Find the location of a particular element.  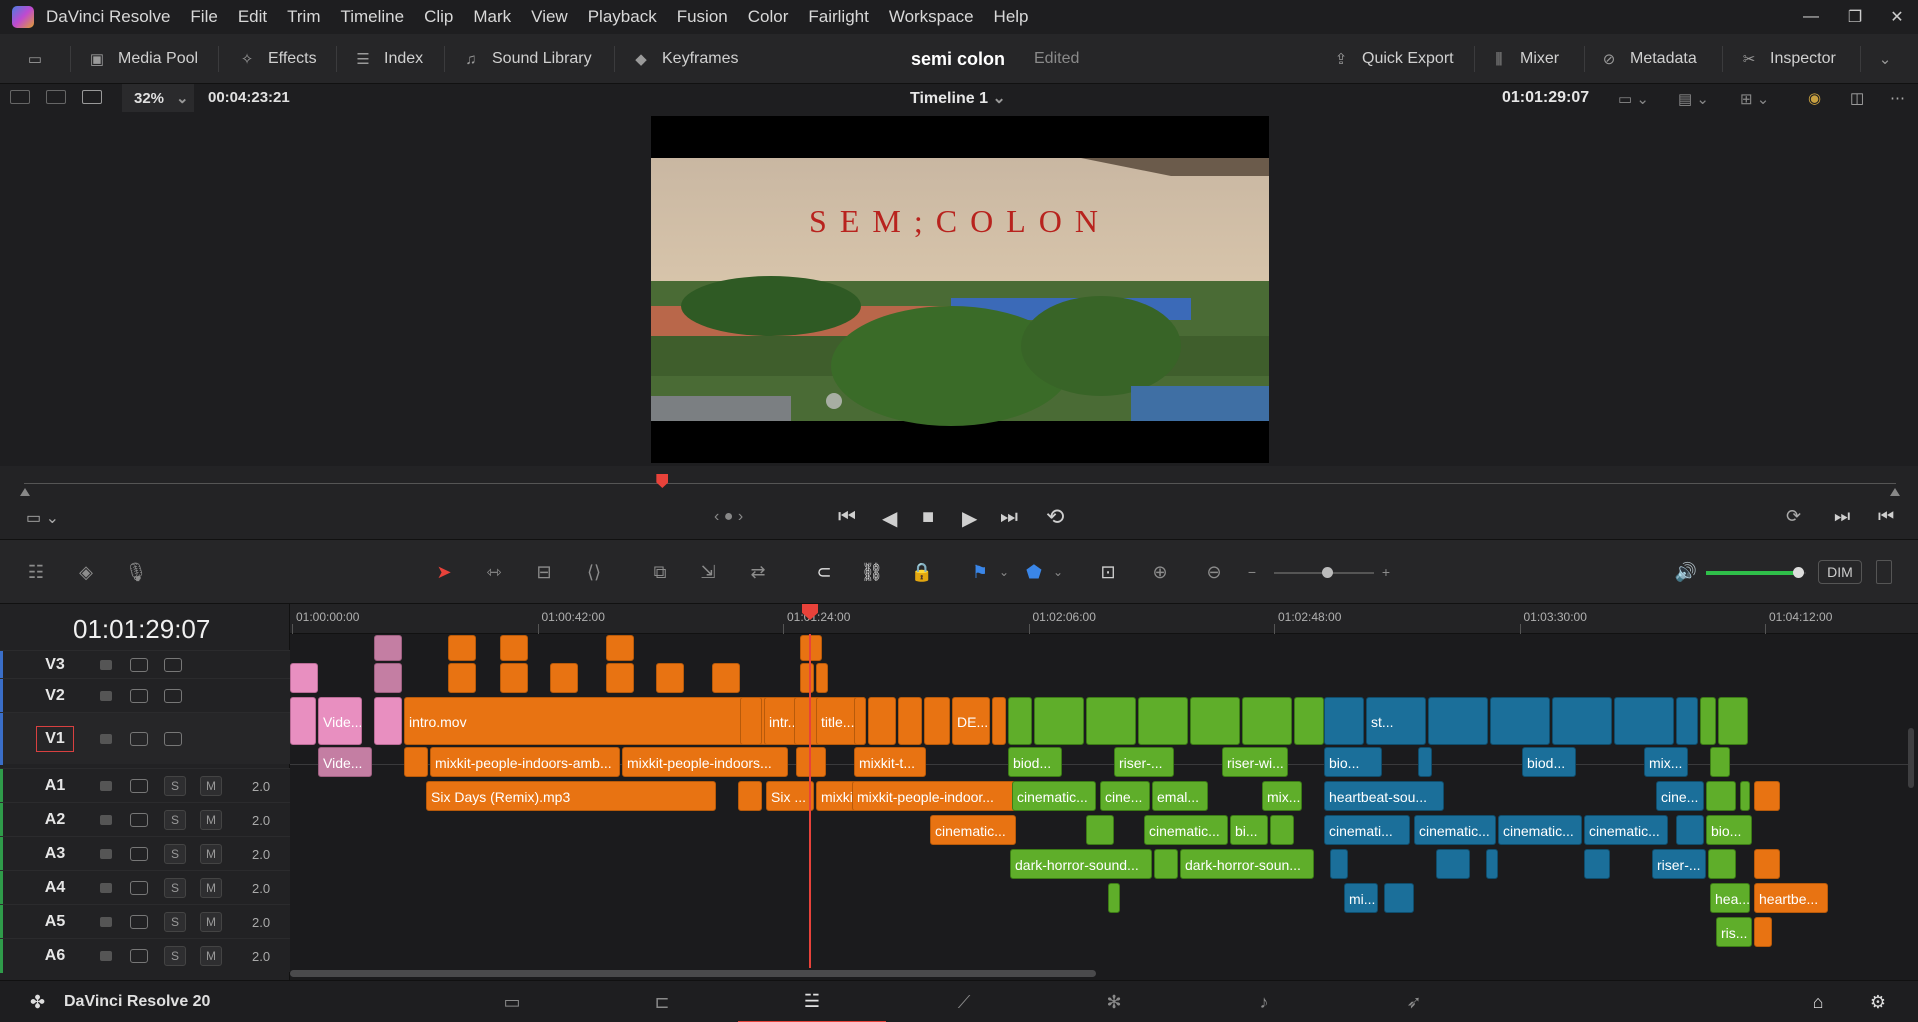

zoom-out-icon: − is located at coordinates (1252, 572).